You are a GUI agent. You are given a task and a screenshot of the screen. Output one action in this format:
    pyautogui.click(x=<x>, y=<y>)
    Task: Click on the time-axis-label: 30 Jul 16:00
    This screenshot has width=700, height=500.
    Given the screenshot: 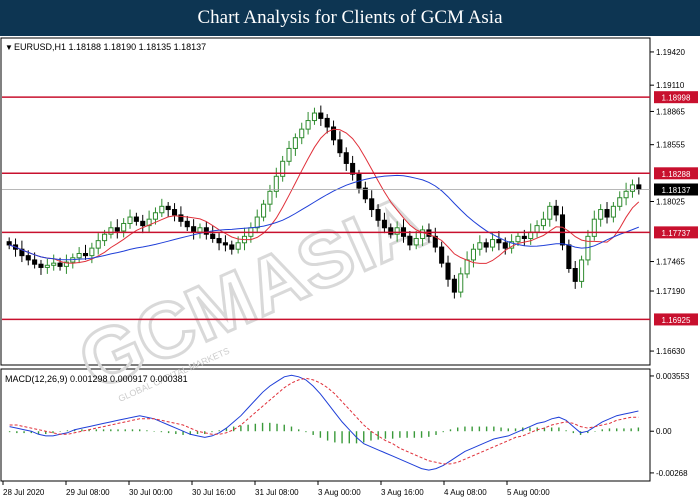 What is the action you would take?
    pyautogui.click(x=214, y=492)
    